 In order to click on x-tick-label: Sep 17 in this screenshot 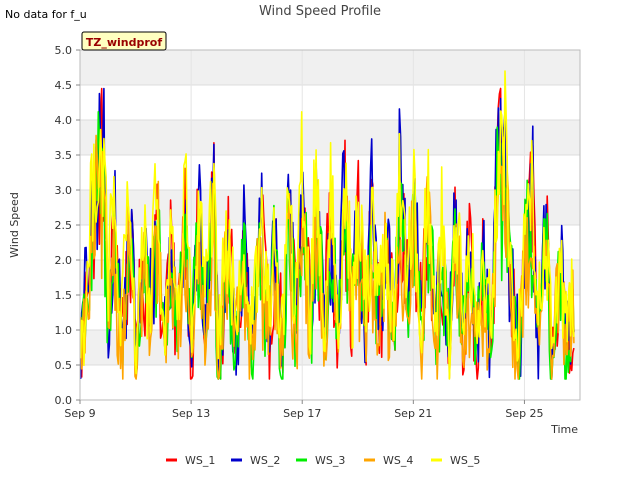, I will do `click(302, 413)`.